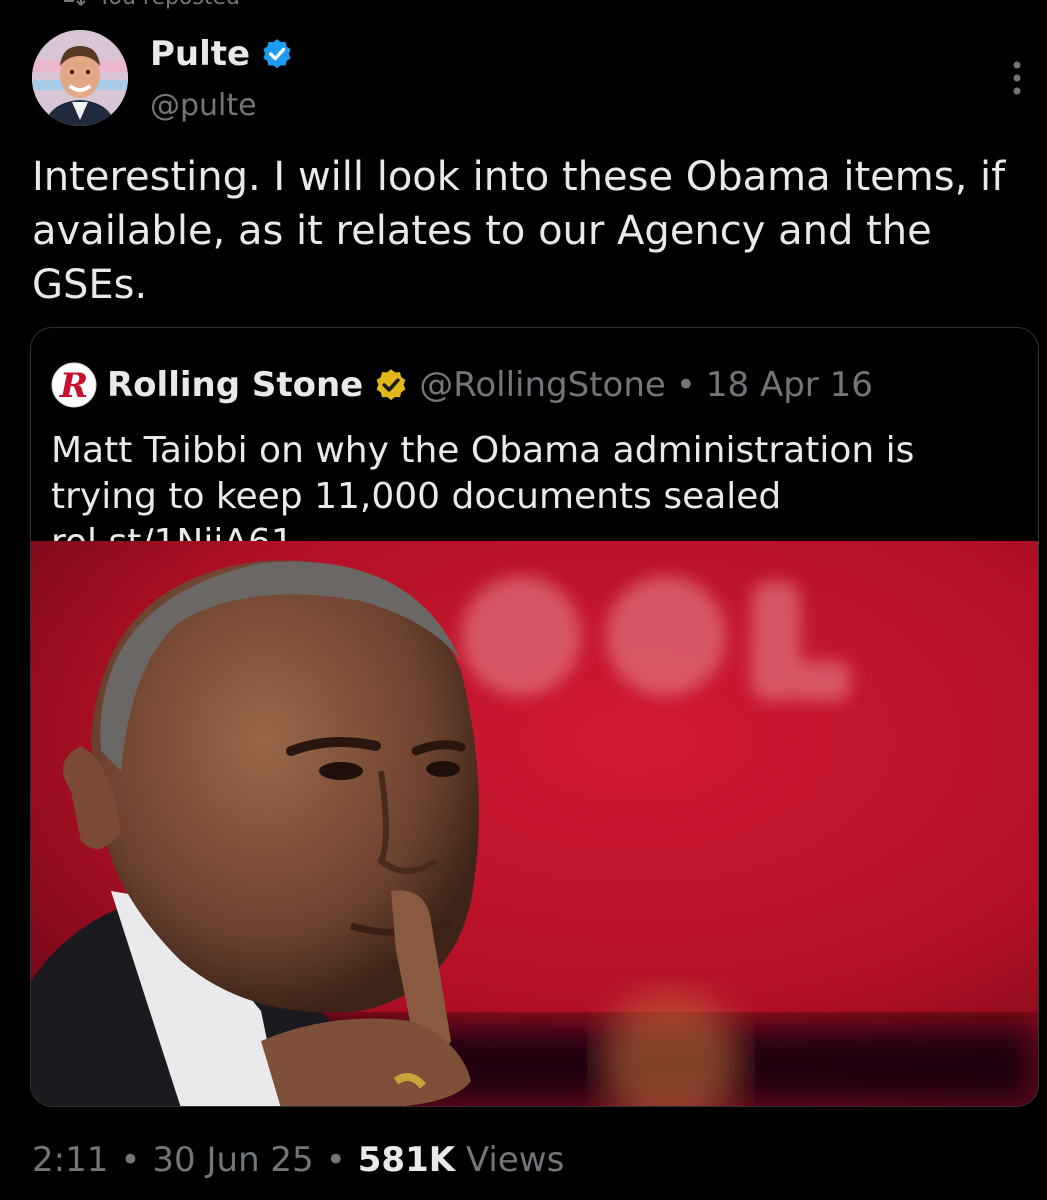 This screenshot has width=1047, height=1200. I want to click on more-vertical-icon, so click(1017, 78).